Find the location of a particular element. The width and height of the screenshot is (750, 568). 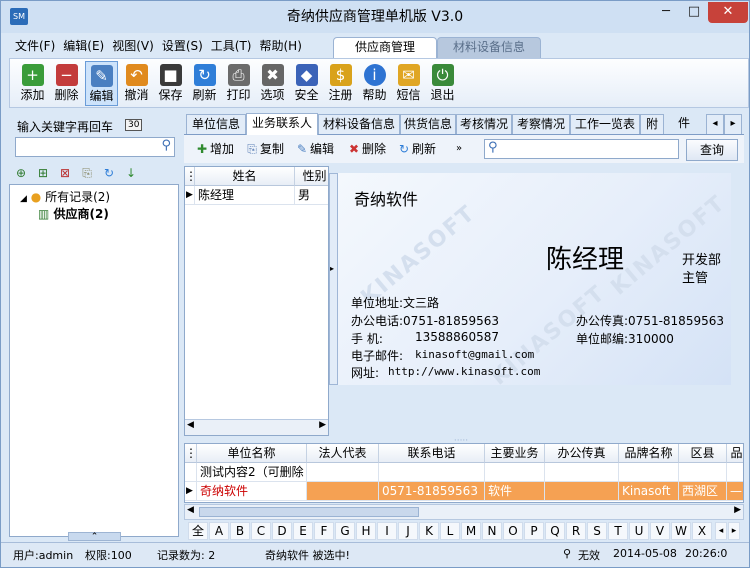

alpha-letter: X is located at coordinates (702, 531).